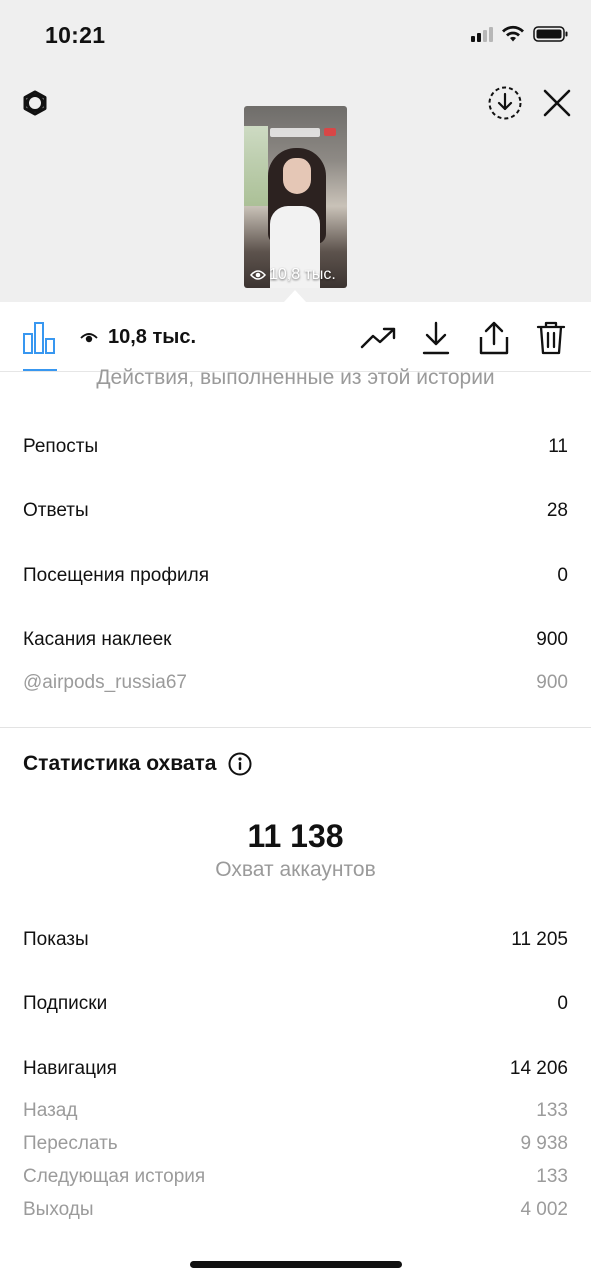 The image size is (591, 1280). What do you see at coordinates (544, 1209) in the screenshot?
I see `stat-value: 4 002` at bounding box center [544, 1209].